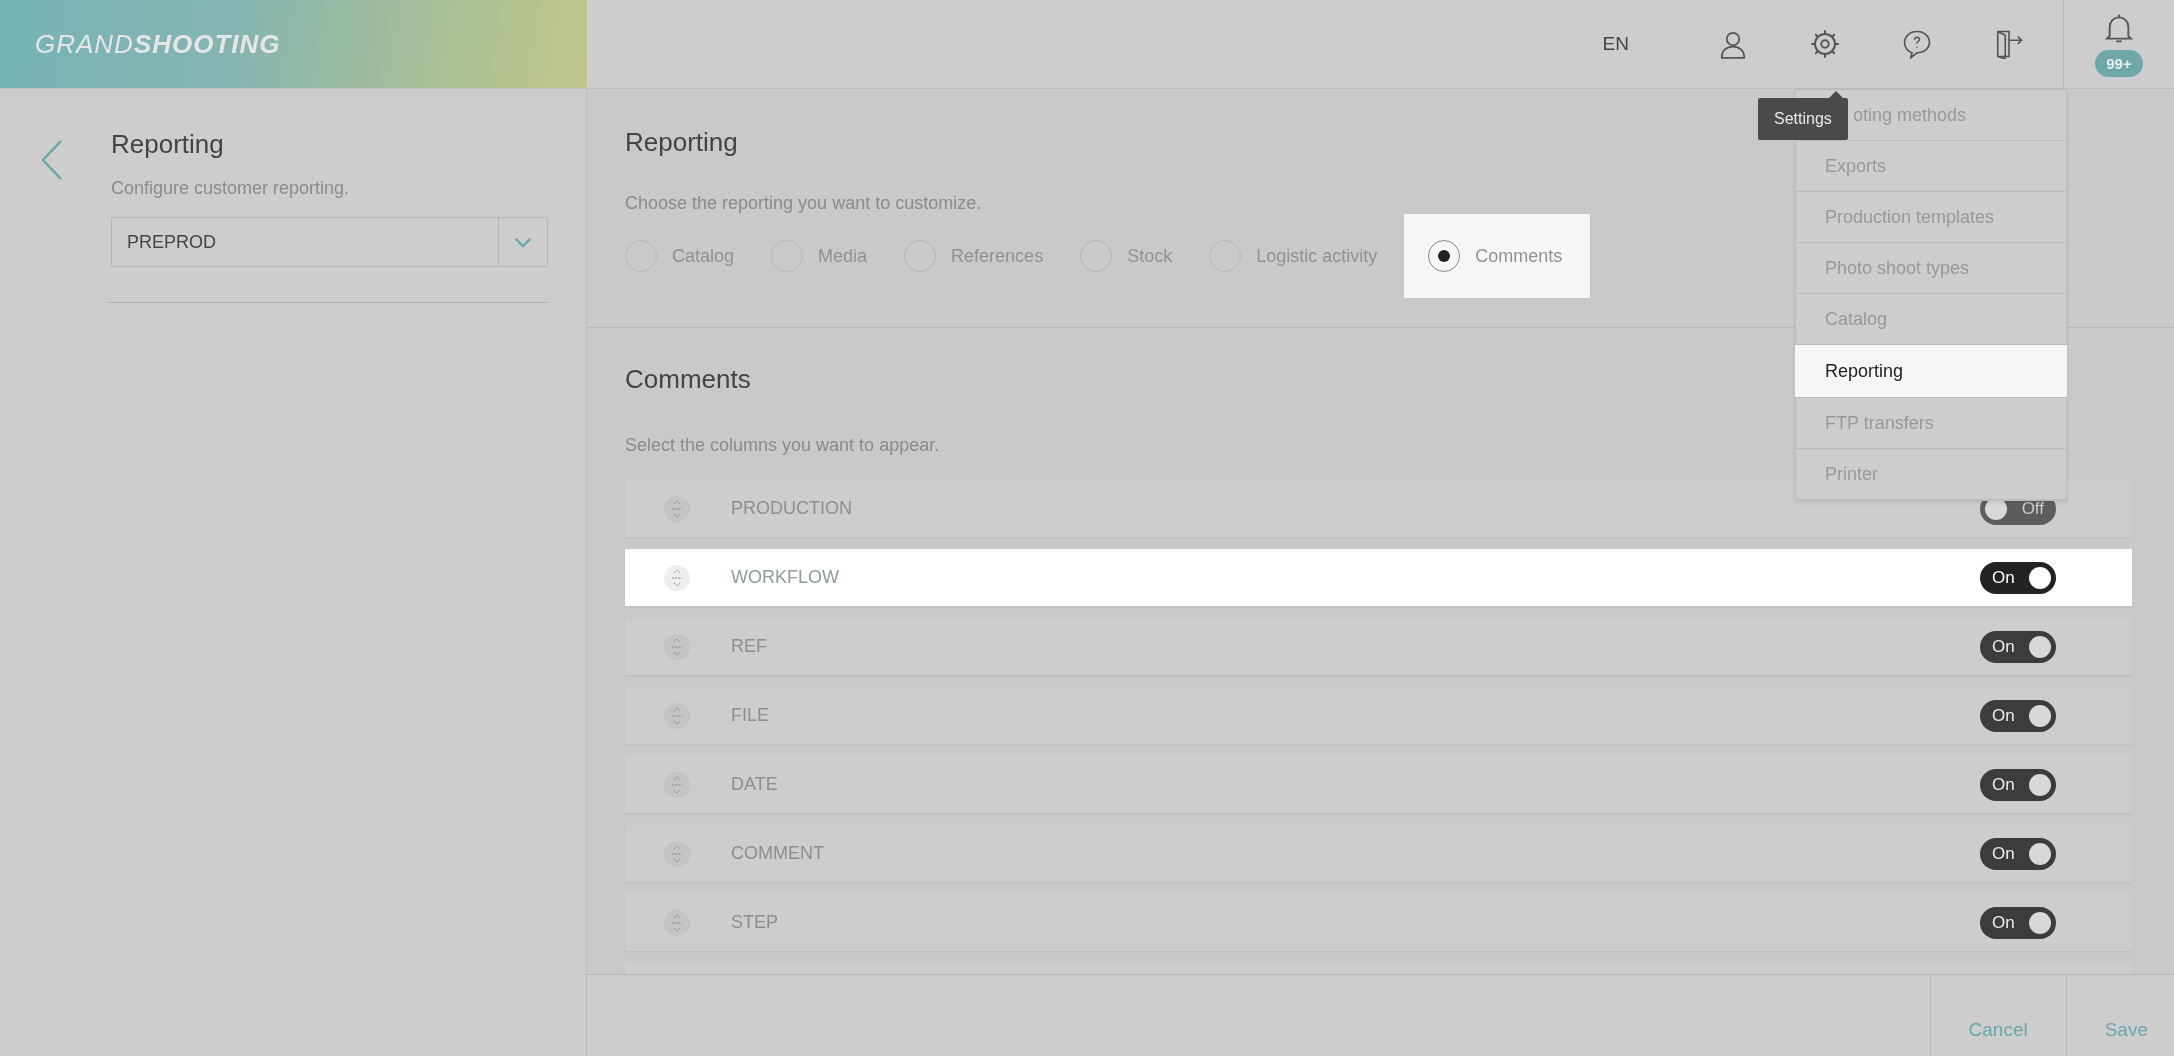 This screenshot has width=2174, height=1056. What do you see at coordinates (1825, 44) in the screenshot?
I see `settings-icon` at bounding box center [1825, 44].